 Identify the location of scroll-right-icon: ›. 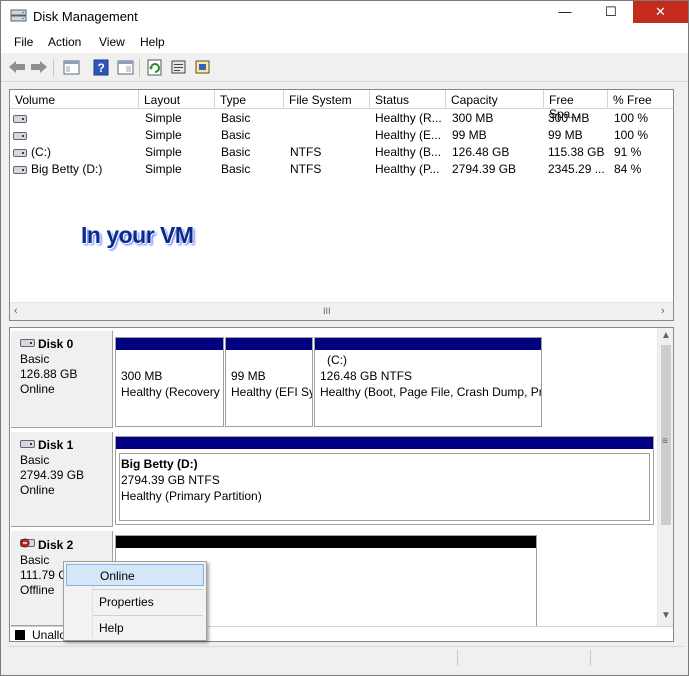
(663, 311).